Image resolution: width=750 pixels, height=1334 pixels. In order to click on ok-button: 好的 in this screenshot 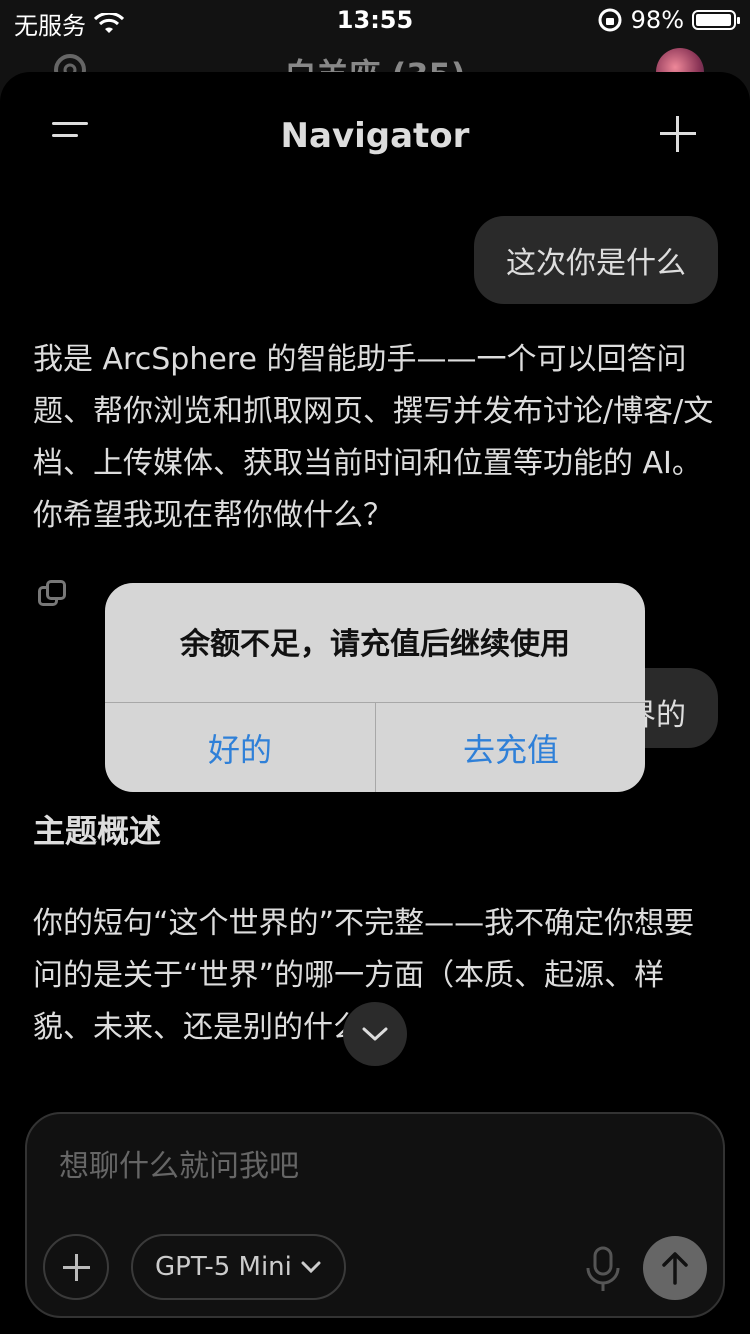, I will do `click(240, 747)`.